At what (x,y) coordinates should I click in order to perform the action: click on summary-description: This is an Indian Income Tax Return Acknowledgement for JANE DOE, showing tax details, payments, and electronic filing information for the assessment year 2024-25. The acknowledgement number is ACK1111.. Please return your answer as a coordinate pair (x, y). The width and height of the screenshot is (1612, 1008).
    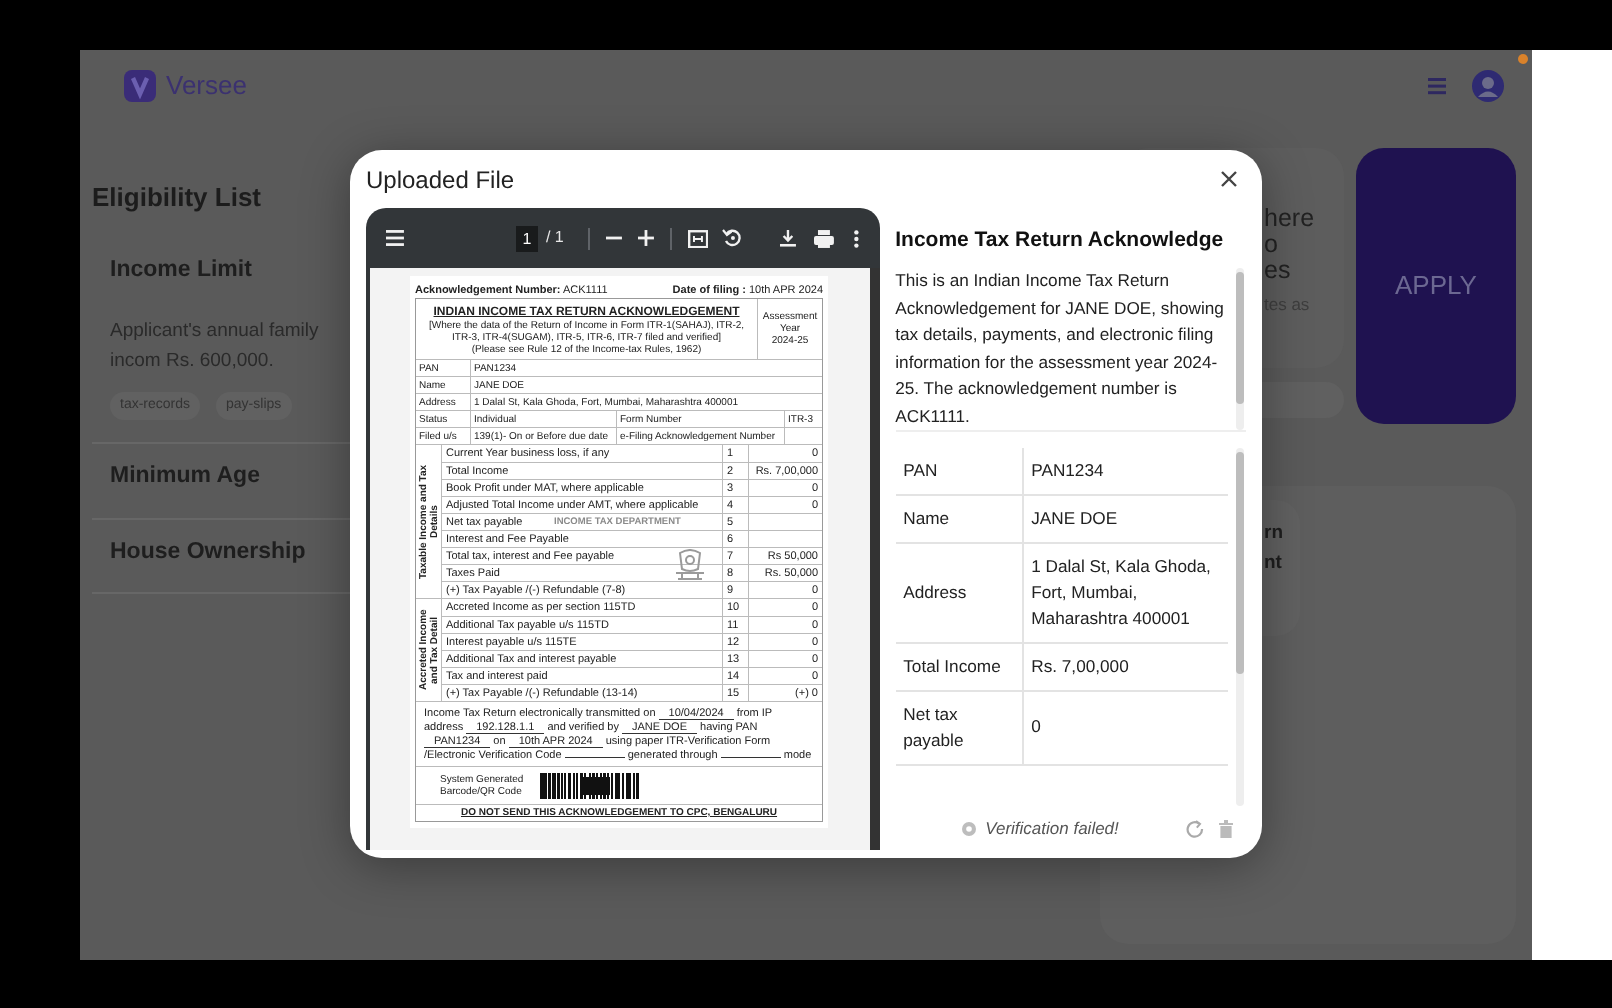
    Looking at the image, I should click on (1060, 348).